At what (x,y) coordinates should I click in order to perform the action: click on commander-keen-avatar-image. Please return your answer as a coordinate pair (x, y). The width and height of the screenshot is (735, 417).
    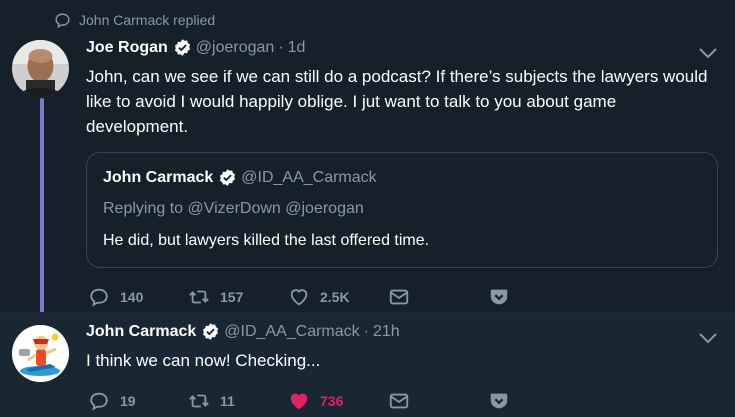
    Looking at the image, I should click on (40, 353).